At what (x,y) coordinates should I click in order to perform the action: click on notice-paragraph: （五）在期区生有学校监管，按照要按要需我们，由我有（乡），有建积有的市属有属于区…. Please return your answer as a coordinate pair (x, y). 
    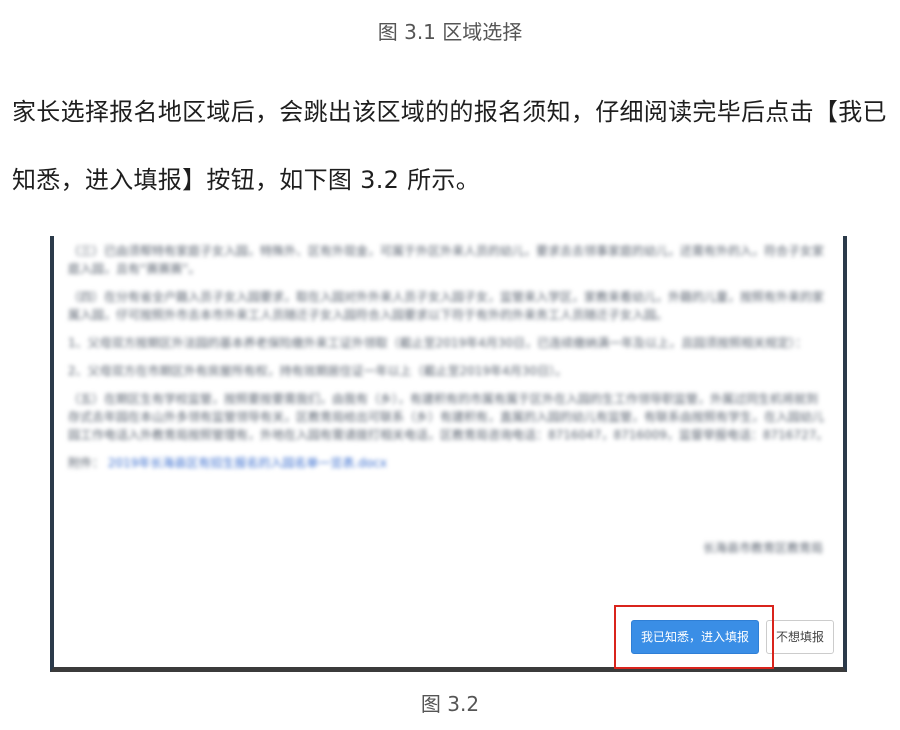
    Looking at the image, I should click on (448, 417).